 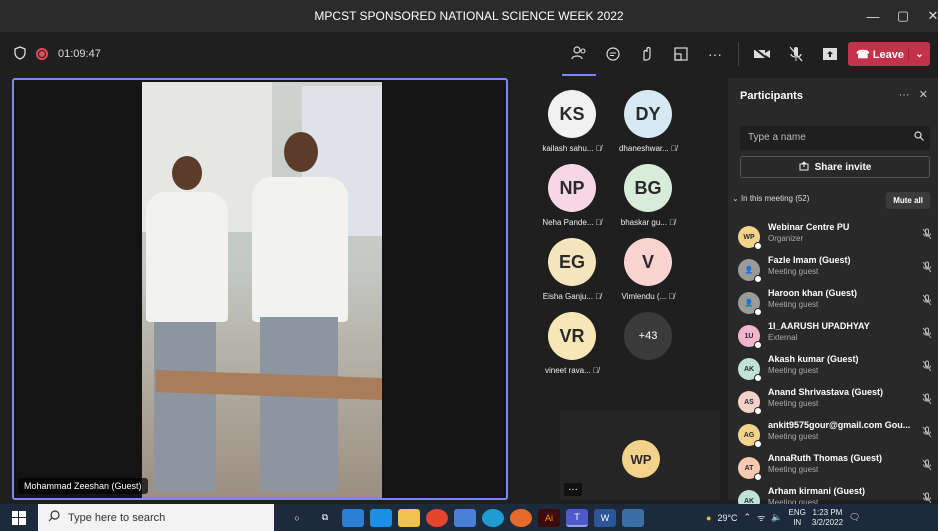 What do you see at coordinates (809, 227) in the screenshot?
I see `participant-name: Webinar Centre PU` at bounding box center [809, 227].